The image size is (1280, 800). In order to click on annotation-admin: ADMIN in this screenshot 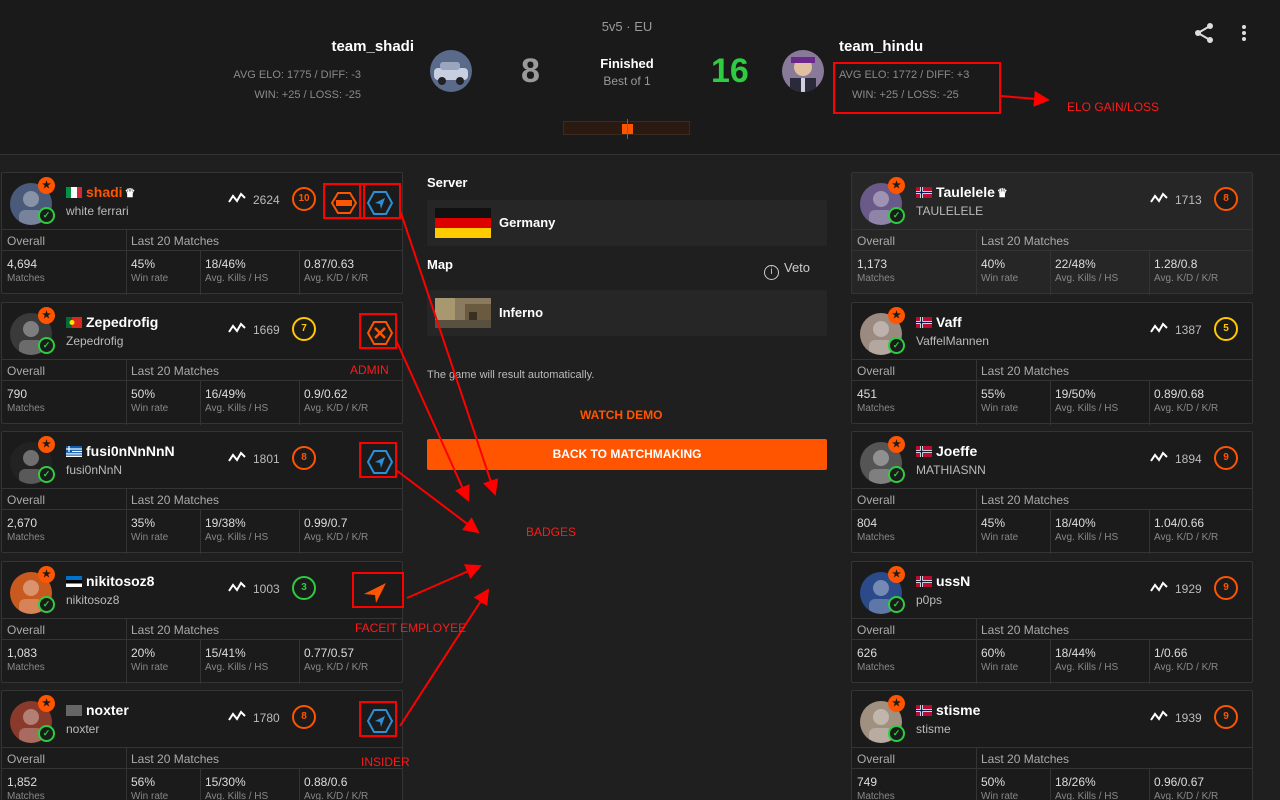, I will do `click(369, 370)`.